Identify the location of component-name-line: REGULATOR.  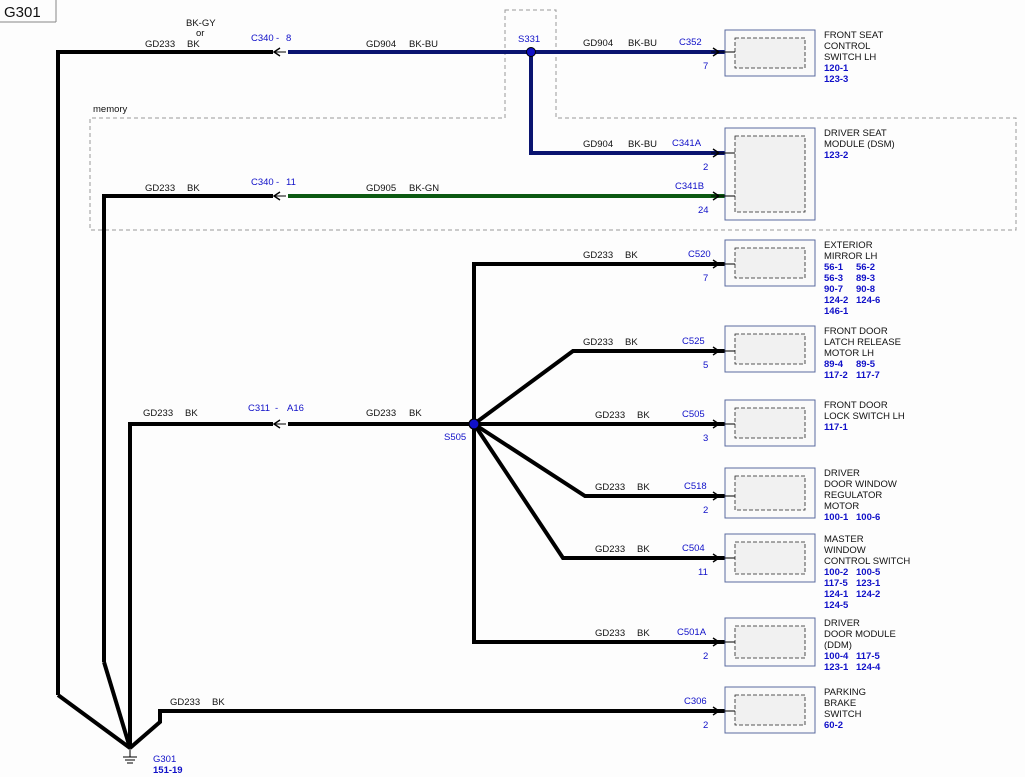
(853, 495).